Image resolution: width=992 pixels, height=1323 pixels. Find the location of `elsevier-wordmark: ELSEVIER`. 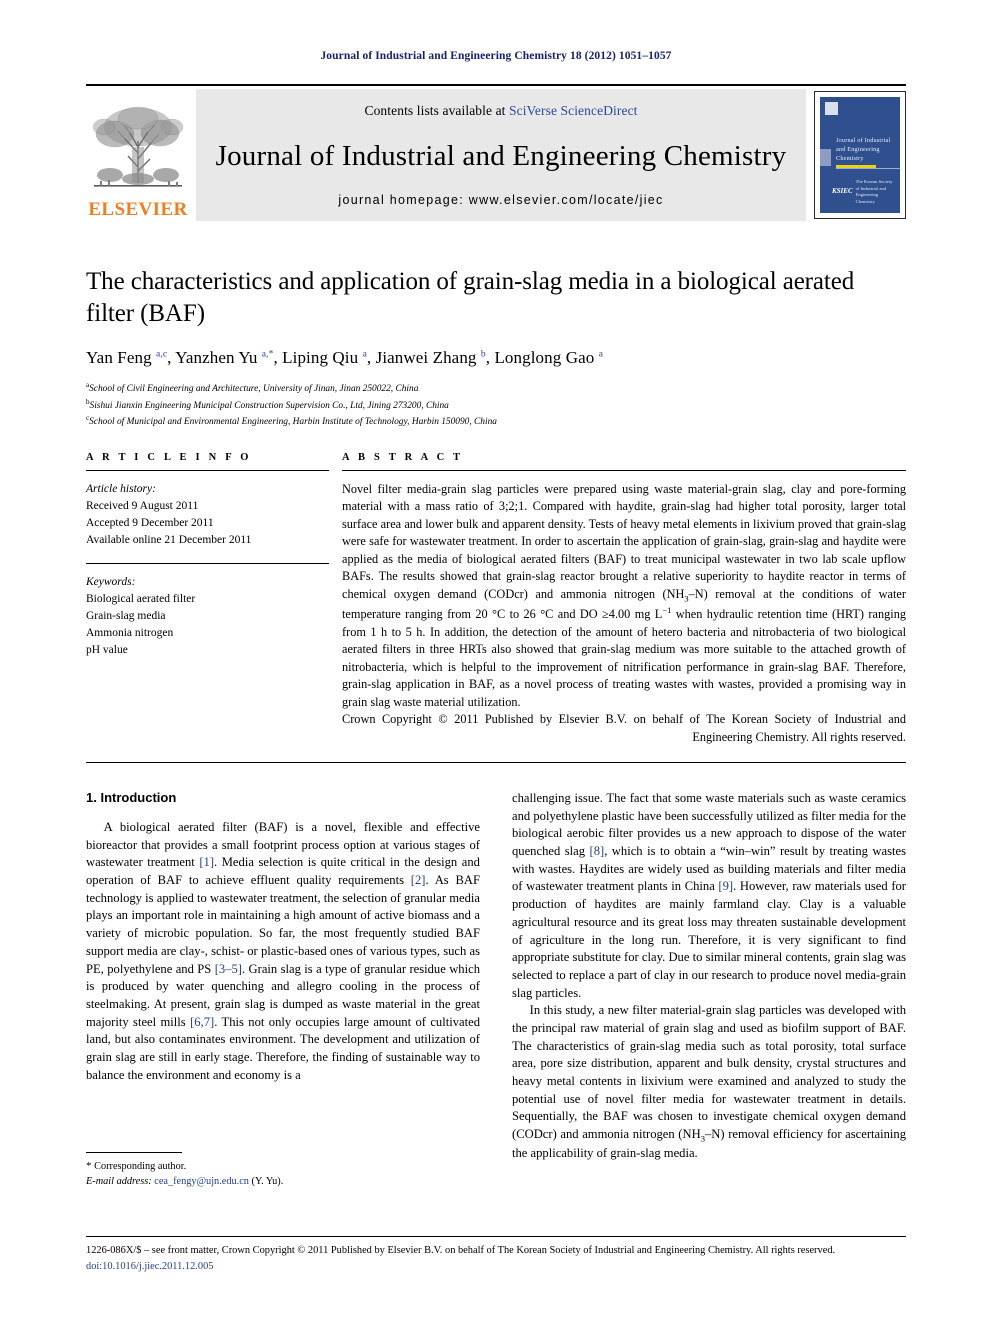

elsevier-wordmark: ELSEVIER is located at coordinates (138, 209).